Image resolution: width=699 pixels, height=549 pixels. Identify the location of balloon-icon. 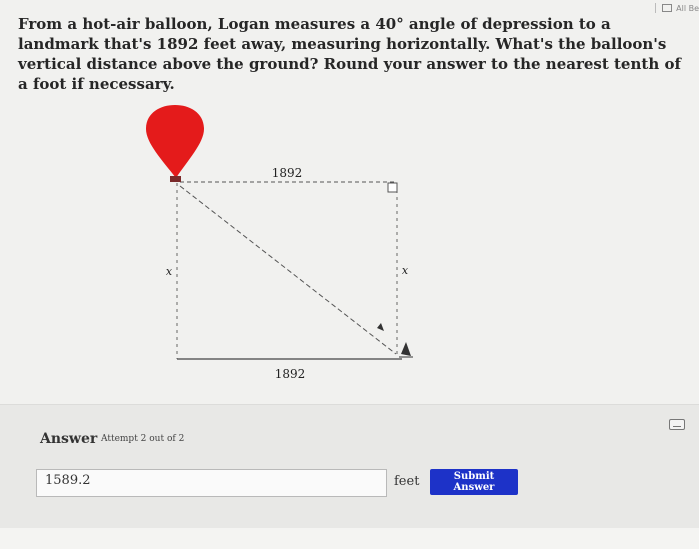
(175, 143).